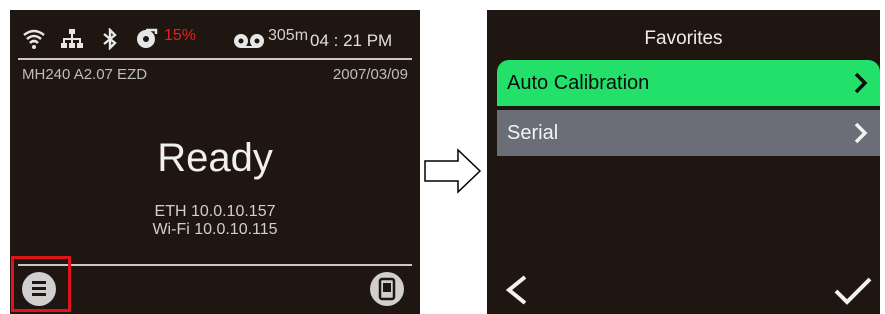  What do you see at coordinates (370, 74) in the screenshot?
I see `firmware-date: 2007/03/09` at bounding box center [370, 74].